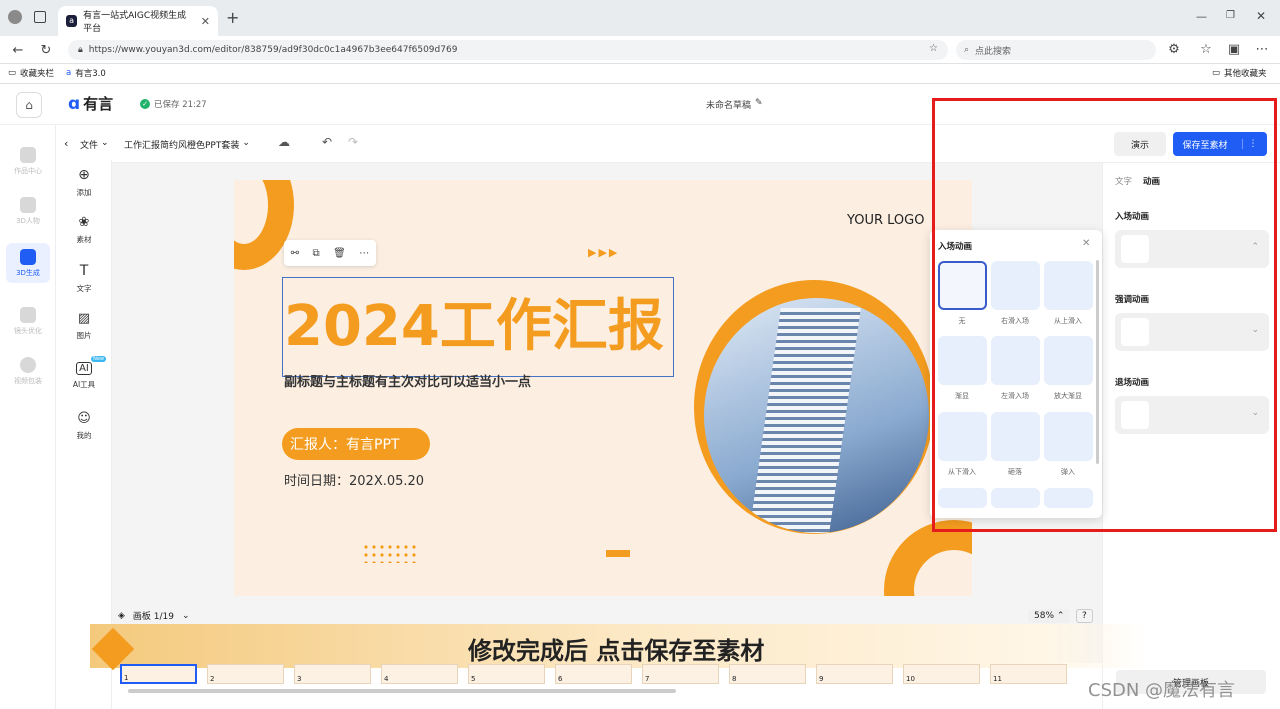 The height and width of the screenshot is (709, 1280). What do you see at coordinates (29, 105) in the screenshot?
I see `home-icon: ⌂` at bounding box center [29, 105].